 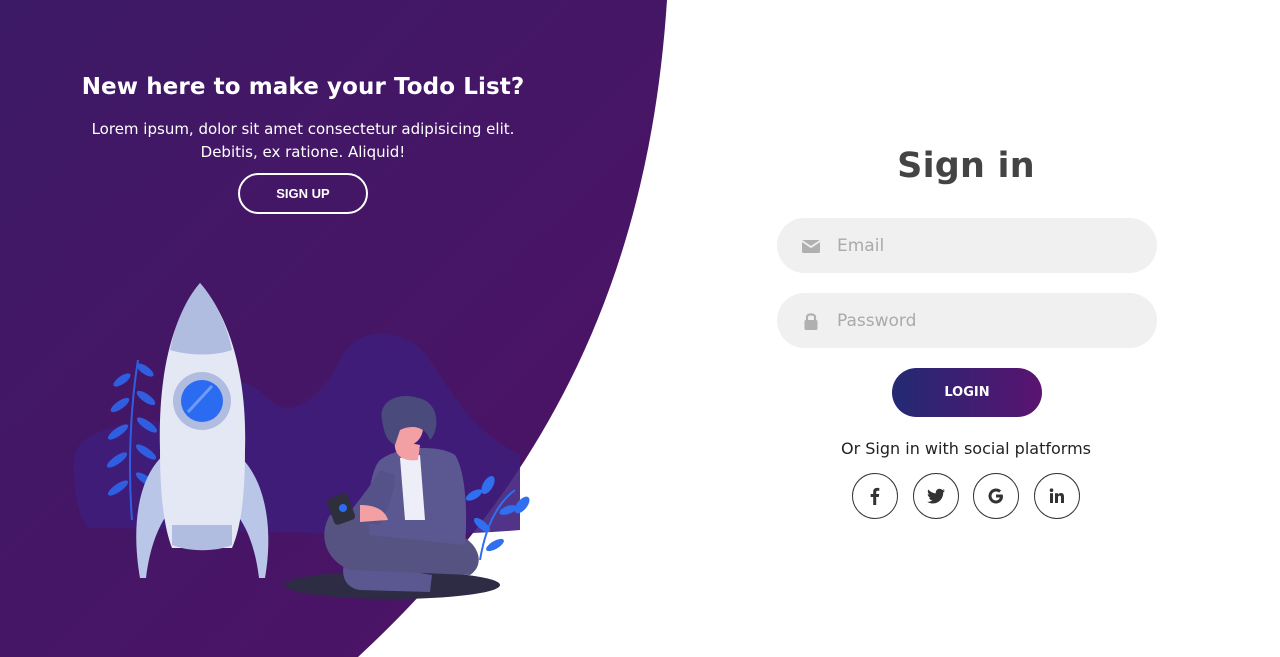 I want to click on google-icon, so click(x=995, y=496).